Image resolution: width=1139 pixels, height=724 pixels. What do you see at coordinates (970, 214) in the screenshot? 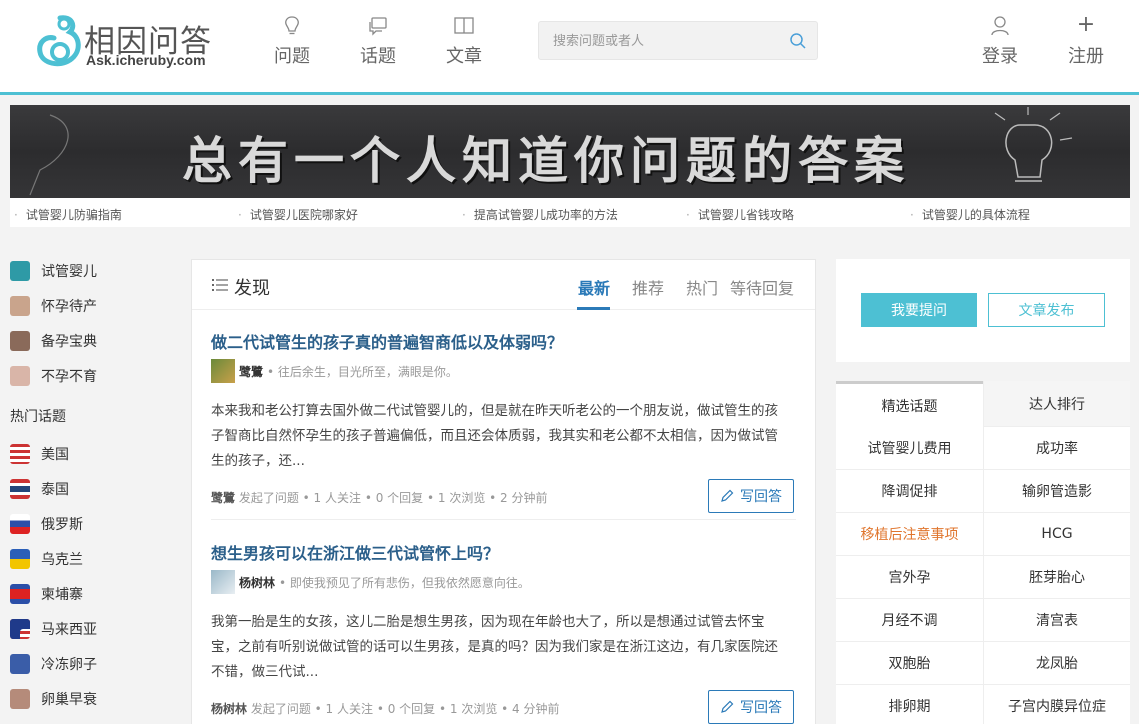
I see `quick-link: 试管婴儿的具体流程` at bounding box center [970, 214].